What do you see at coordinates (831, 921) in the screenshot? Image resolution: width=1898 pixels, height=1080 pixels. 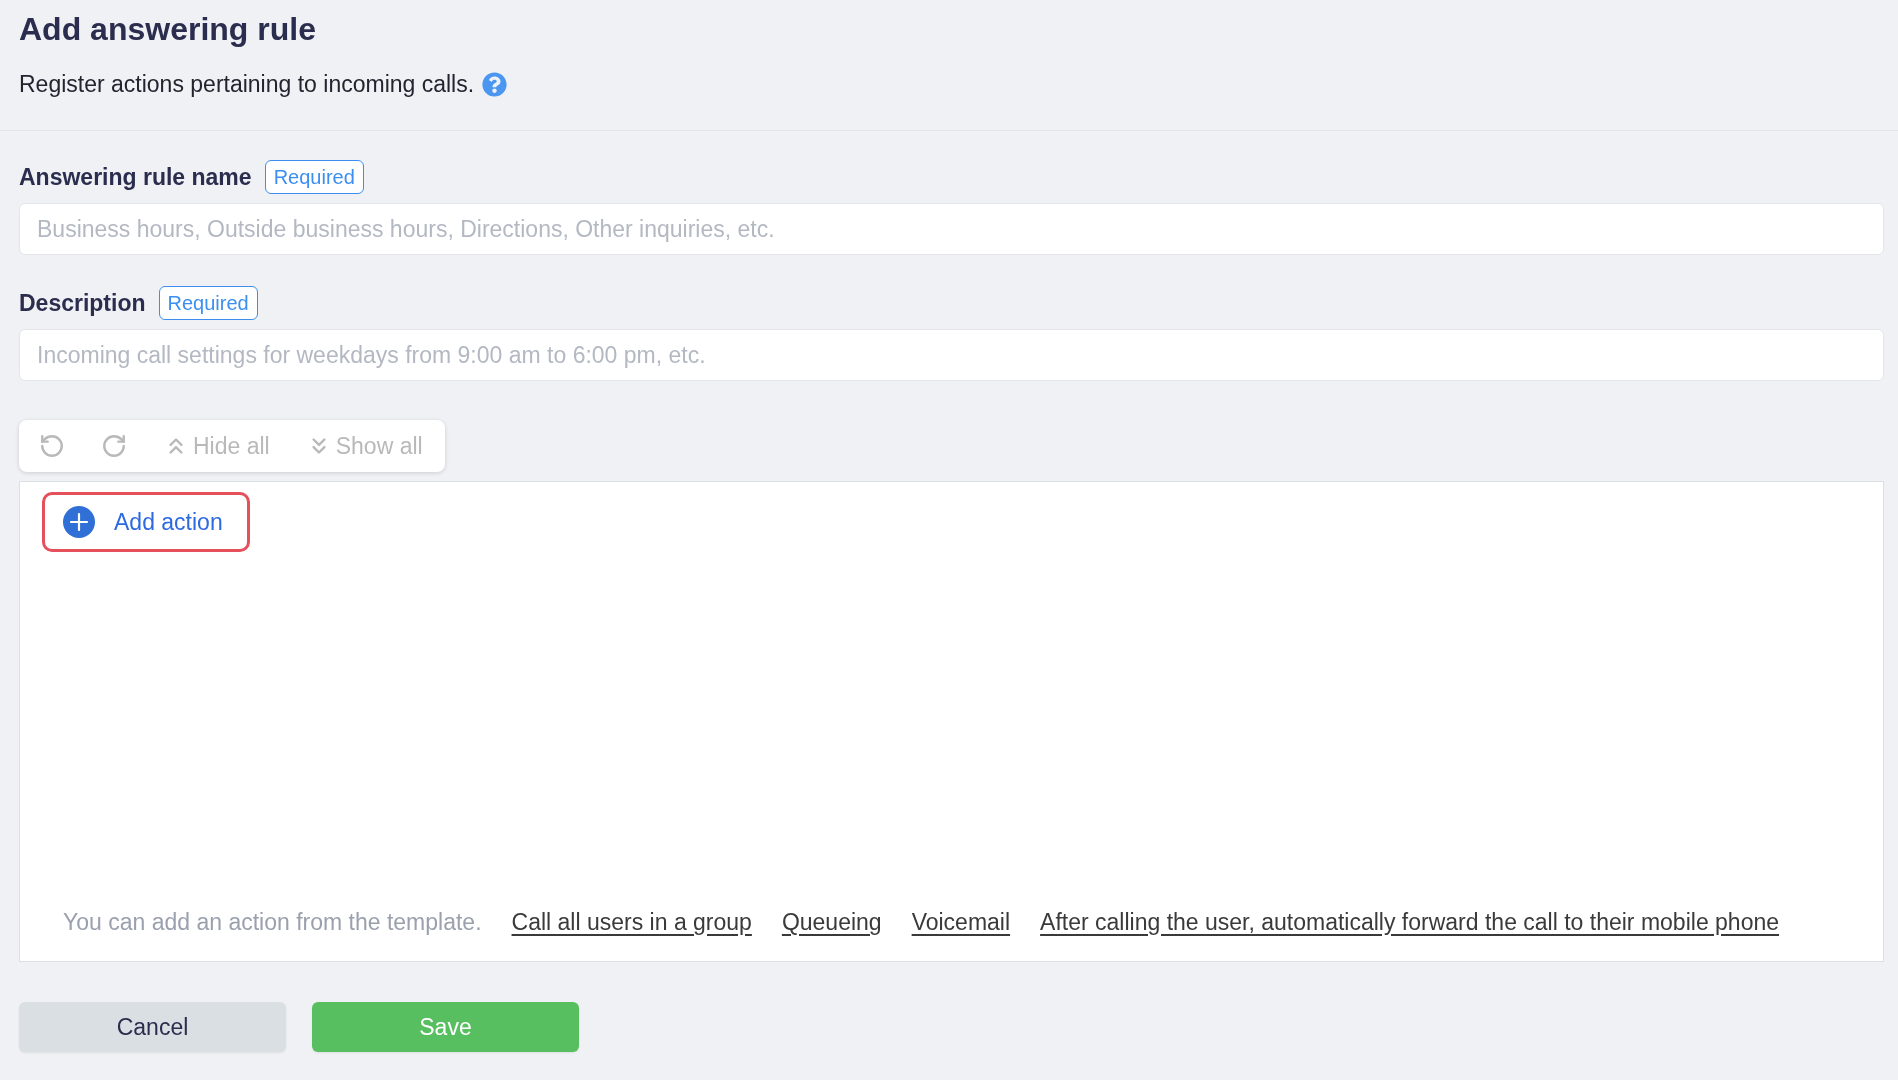 I see `template-link: Queueing` at bounding box center [831, 921].